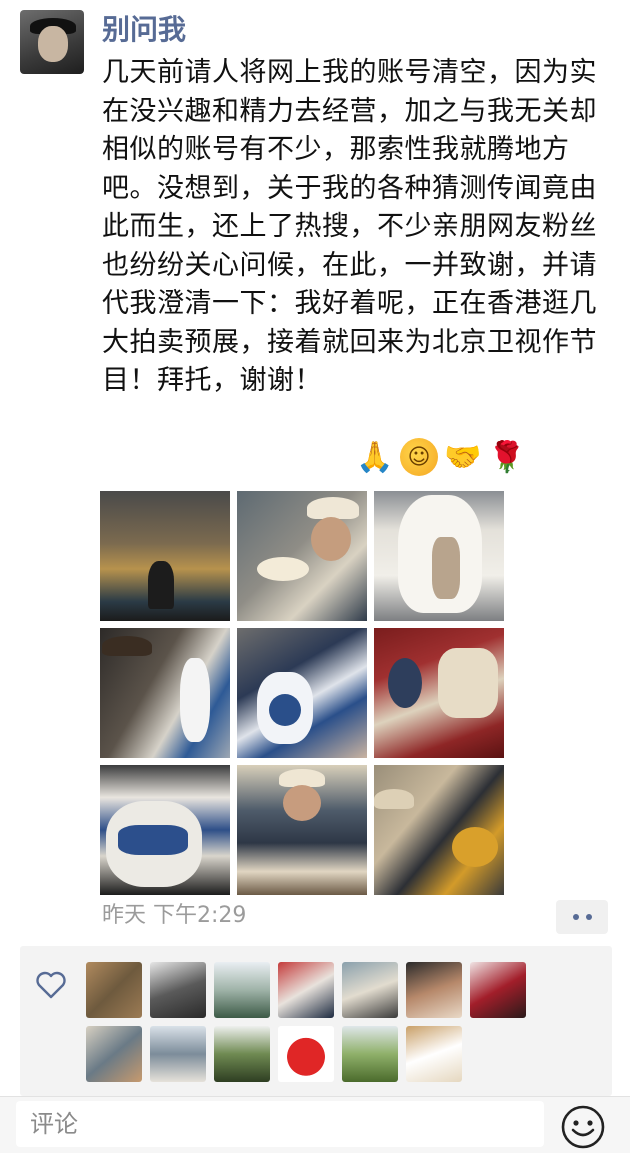  I want to click on avatar-face, so click(53, 44).